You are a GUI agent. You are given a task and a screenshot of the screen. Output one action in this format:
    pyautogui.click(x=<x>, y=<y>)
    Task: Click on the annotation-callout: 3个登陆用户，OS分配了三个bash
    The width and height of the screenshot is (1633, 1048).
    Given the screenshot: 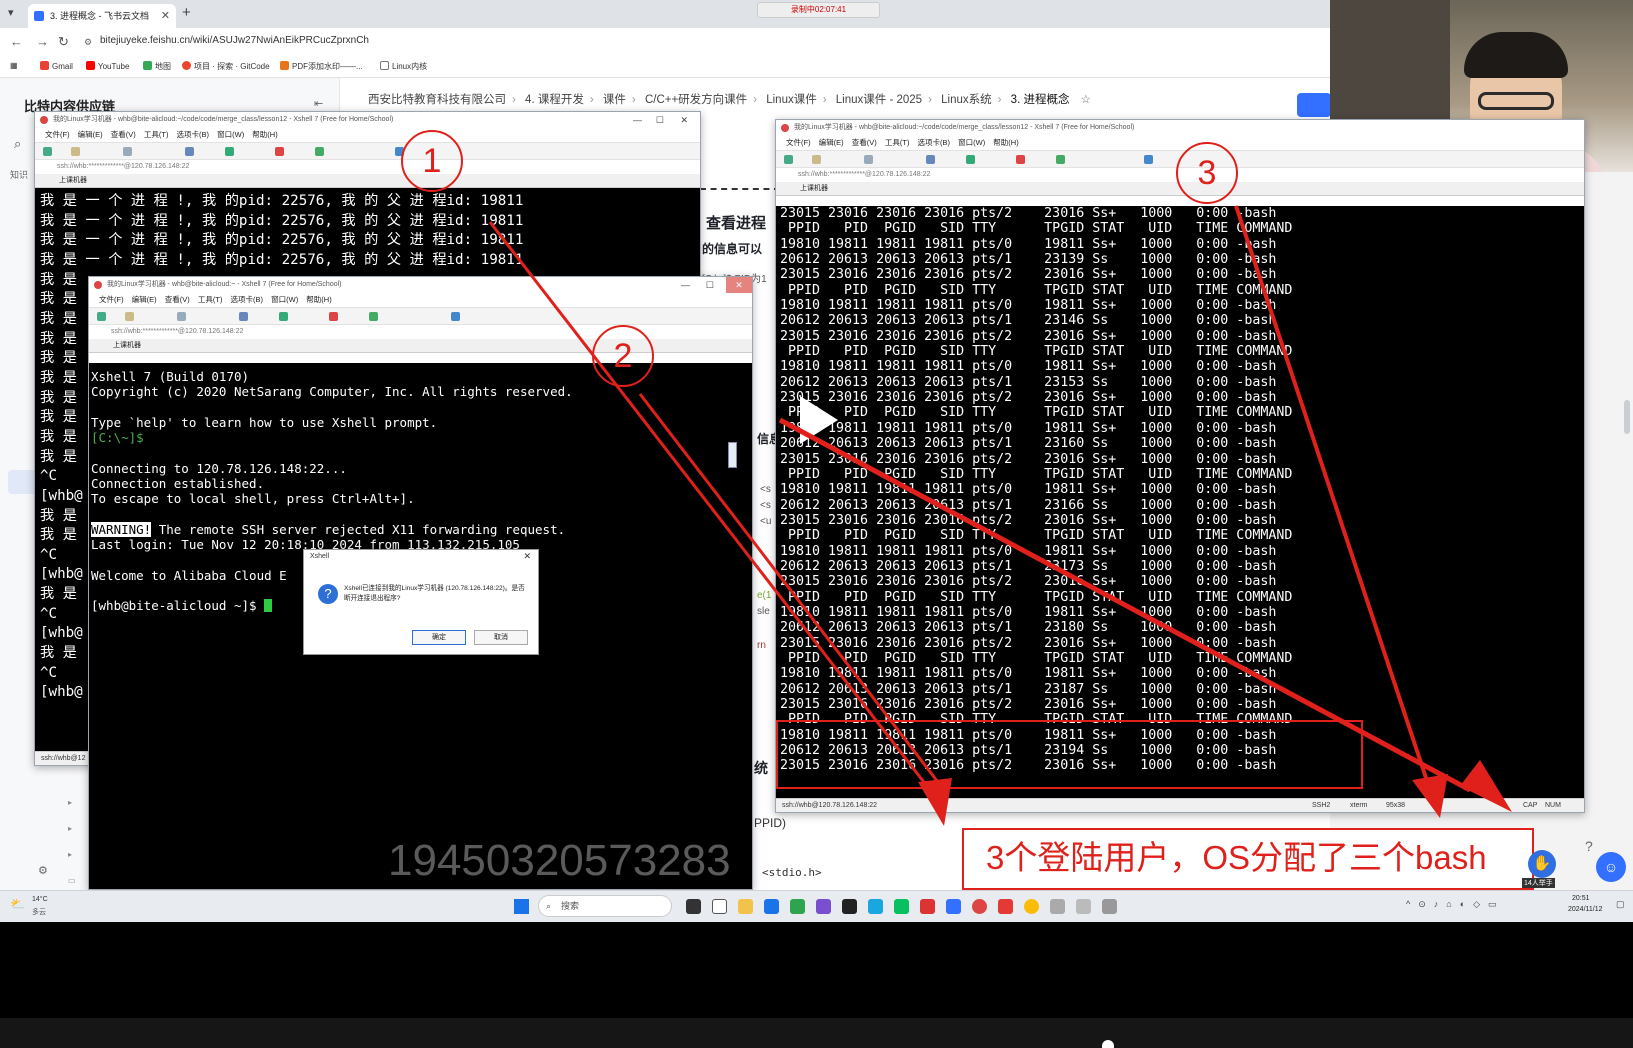 What is the action you would take?
    pyautogui.click(x=1248, y=859)
    